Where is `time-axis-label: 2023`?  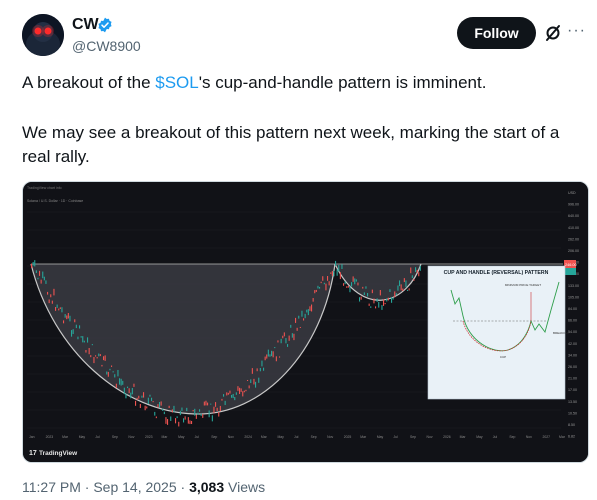
time-axis-label: 2023 is located at coordinates (149, 437).